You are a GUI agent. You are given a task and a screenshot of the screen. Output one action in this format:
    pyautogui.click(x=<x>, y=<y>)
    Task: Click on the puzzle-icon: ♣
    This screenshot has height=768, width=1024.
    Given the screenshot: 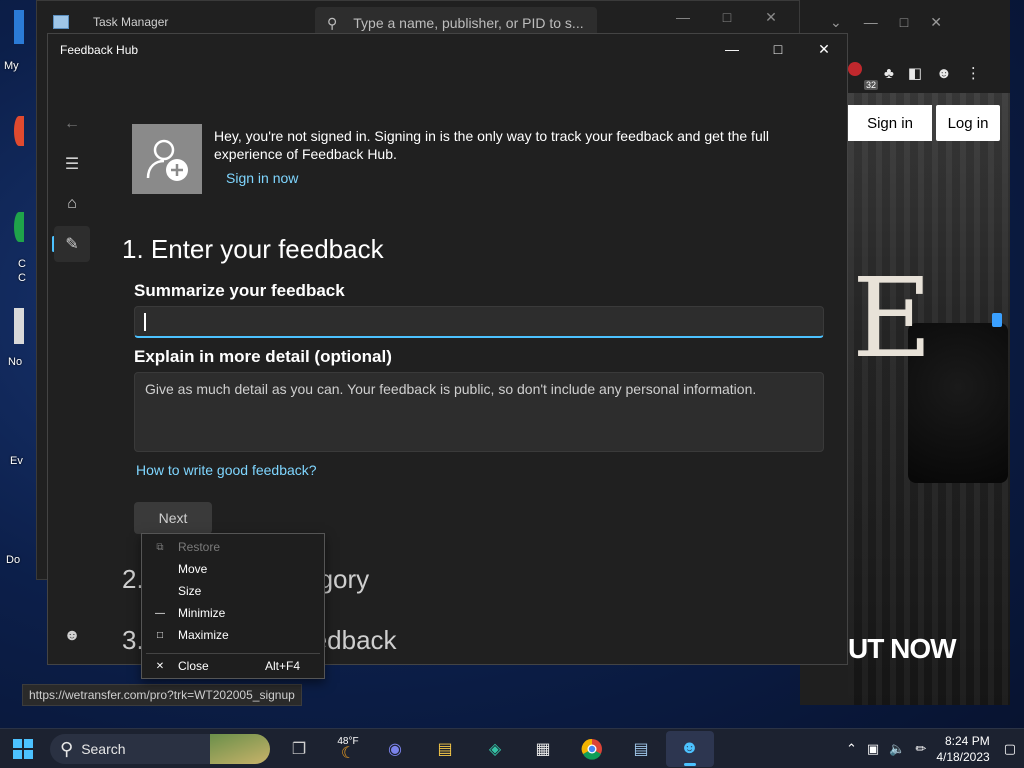 What is the action you would take?
    pyautogui.click(x=889, y=73)
    